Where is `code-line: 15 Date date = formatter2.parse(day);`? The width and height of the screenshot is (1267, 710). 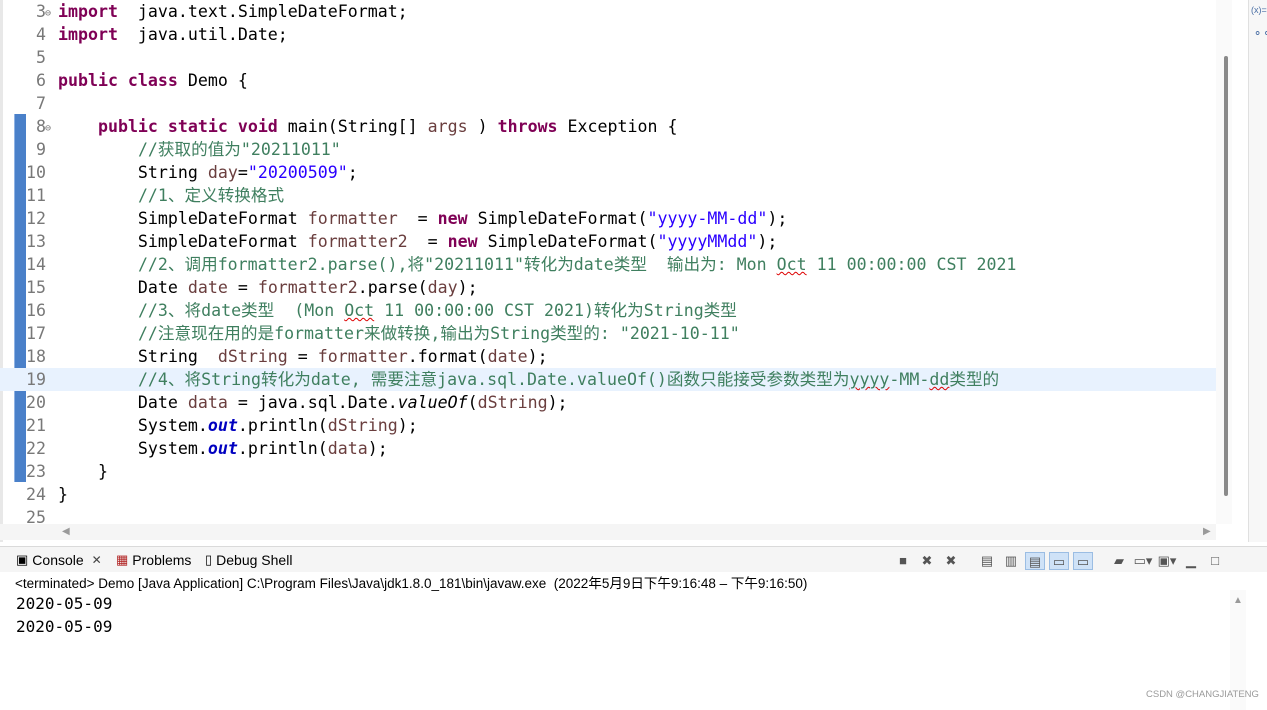 code-line: 15 Date date = formatter2.parse(day); is located at coordinates (608, 287).